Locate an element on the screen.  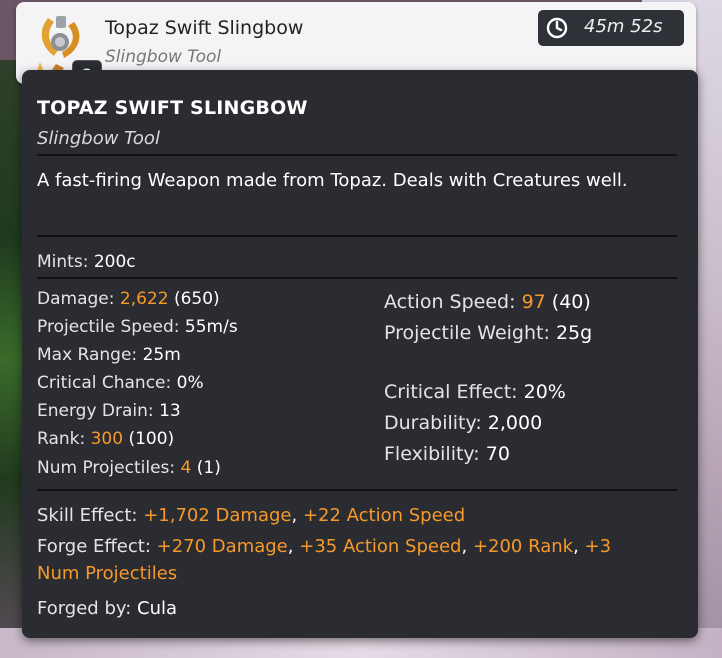
stat-base: (100) is located at coordinates (151, 439).